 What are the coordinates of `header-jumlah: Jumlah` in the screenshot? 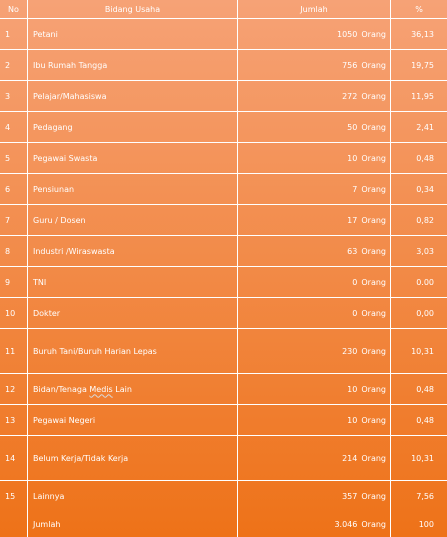 It's located at (314, 9).